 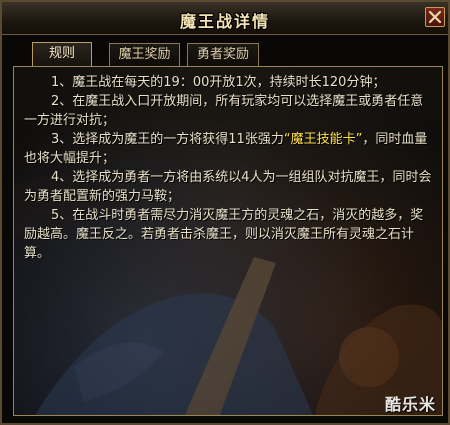 I want to click on rule-item-3: 3、选择成为魔王的一方将获得11张强力“魔王技能卡”，同时血量也将大幅提升；, so click(x=228, y=149).